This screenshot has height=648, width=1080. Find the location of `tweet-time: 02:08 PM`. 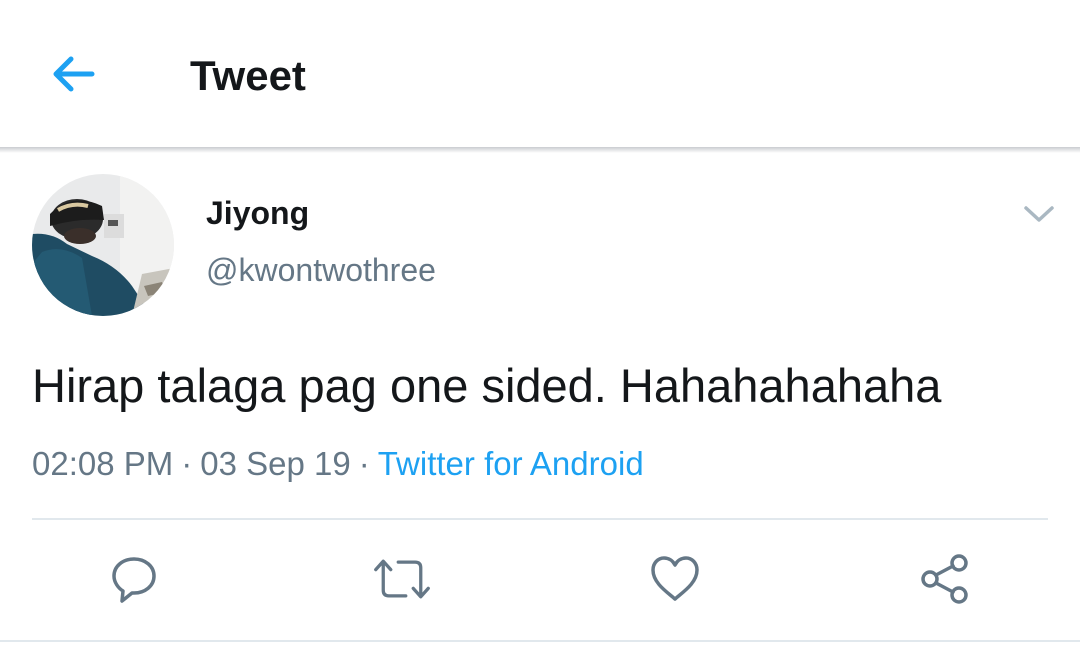

tweet-time: 02:08 PM is located at coordinates (103, 463).